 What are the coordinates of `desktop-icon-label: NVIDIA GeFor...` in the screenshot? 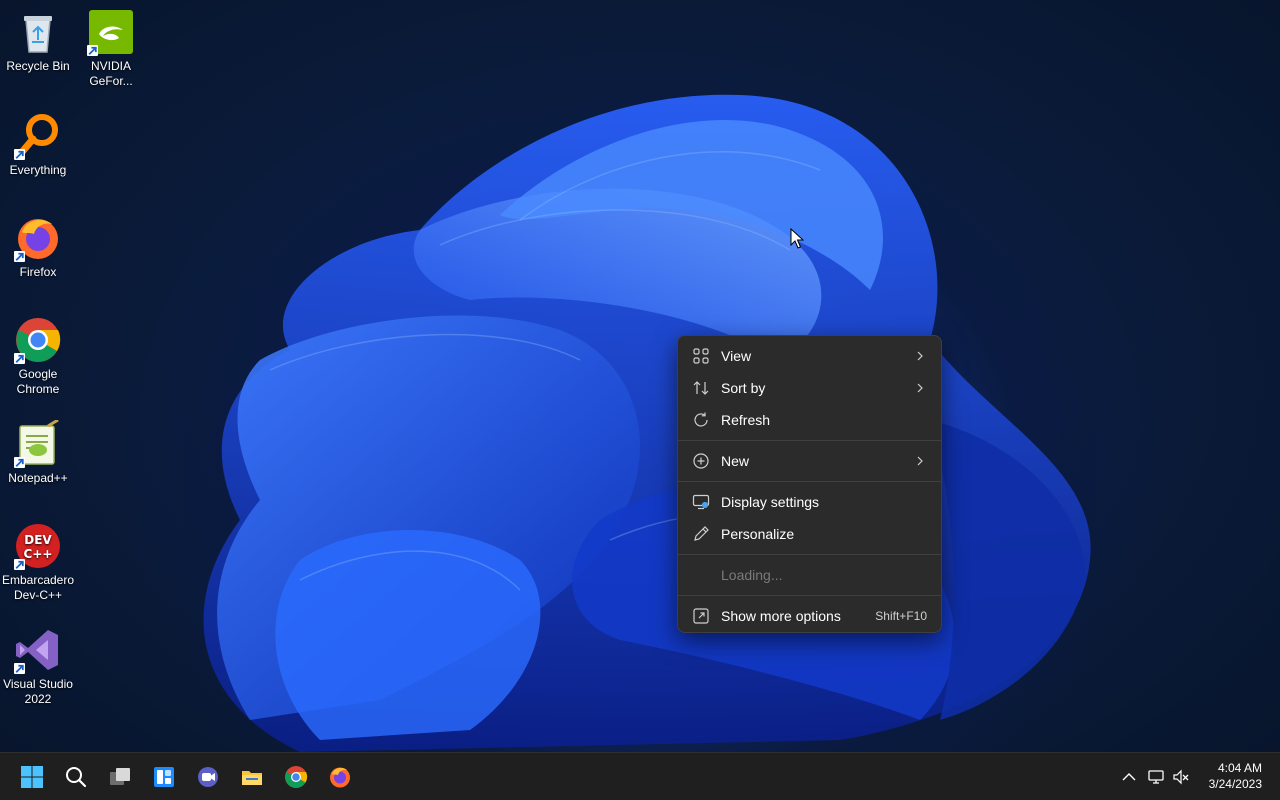 It's located at (111, 73).